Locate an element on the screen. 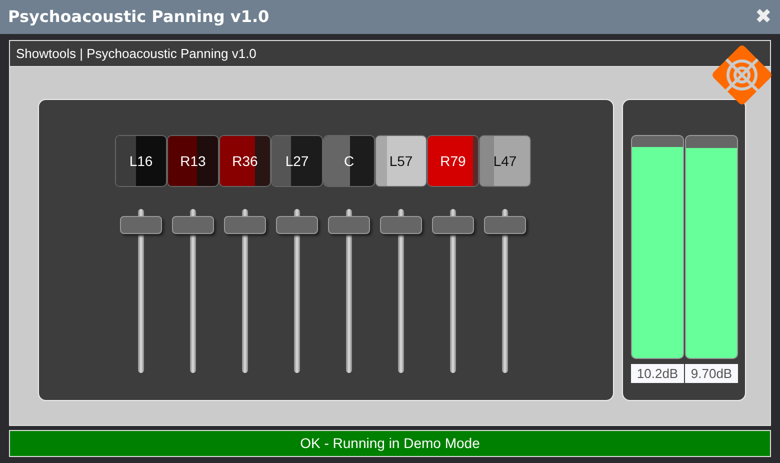 Image resolution: width=780 pixels, height=463 pixels. channel-button: L47 is located at coordinates (505, 161).